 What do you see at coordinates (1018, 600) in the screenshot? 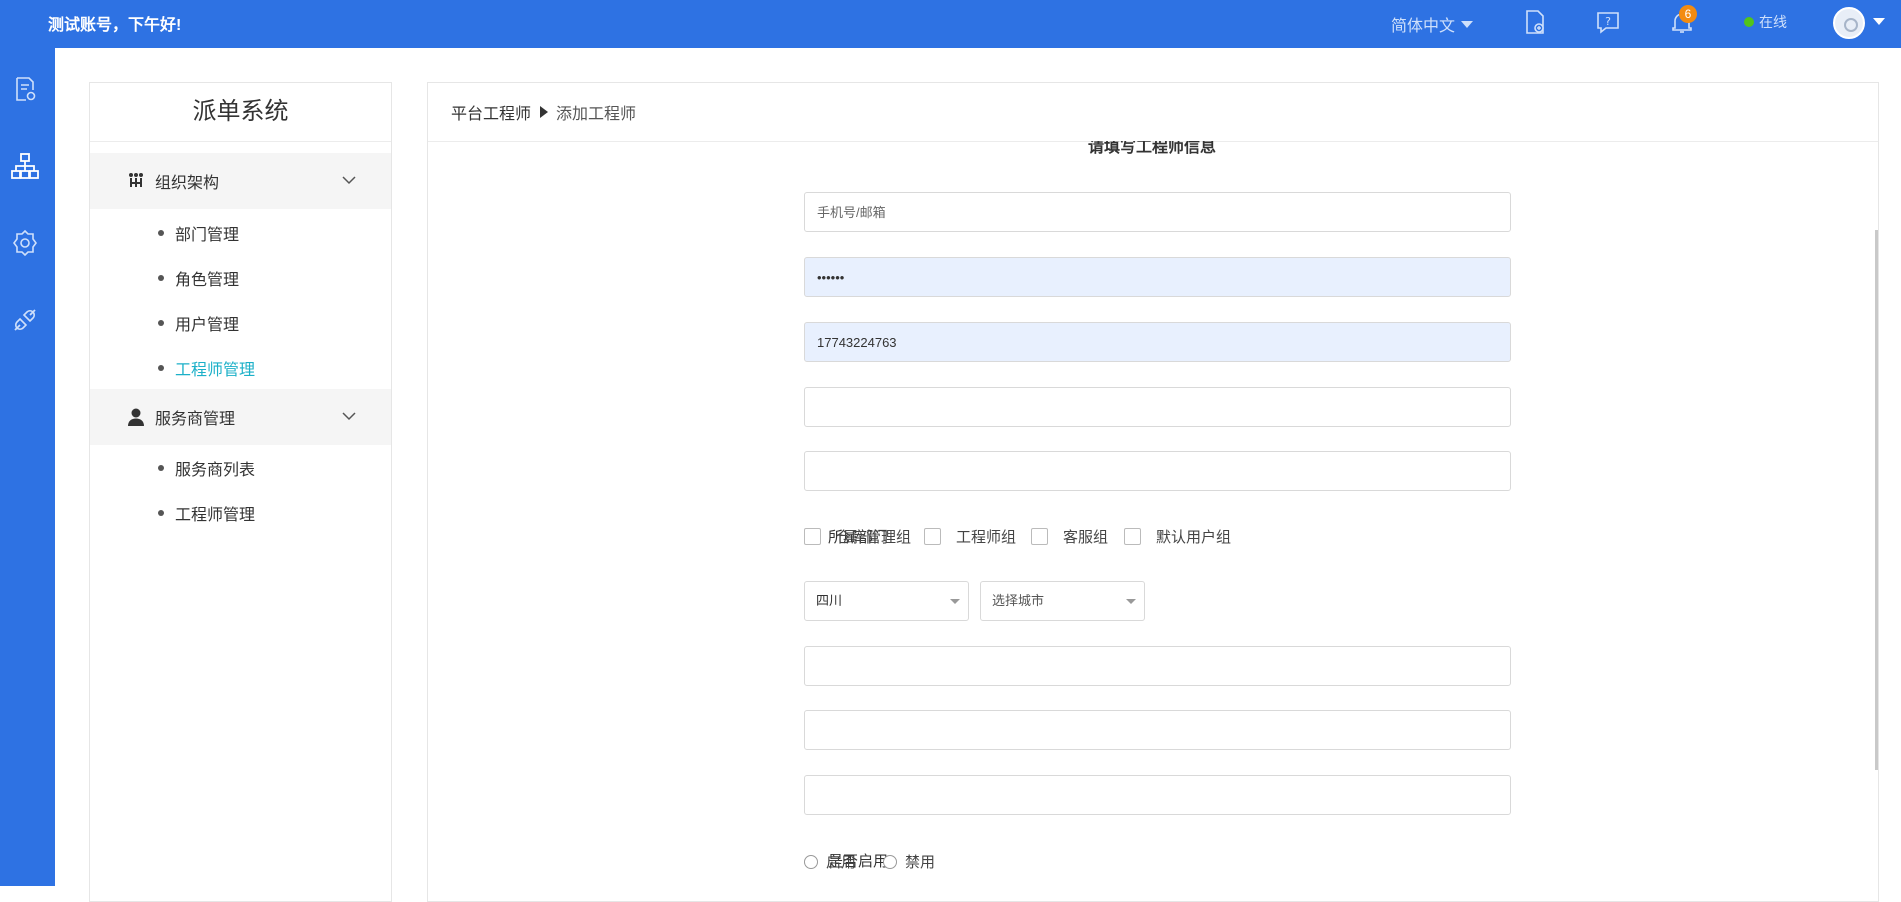
I see `city-placeholder: 选择城市` at bounding box center [1018, 600].